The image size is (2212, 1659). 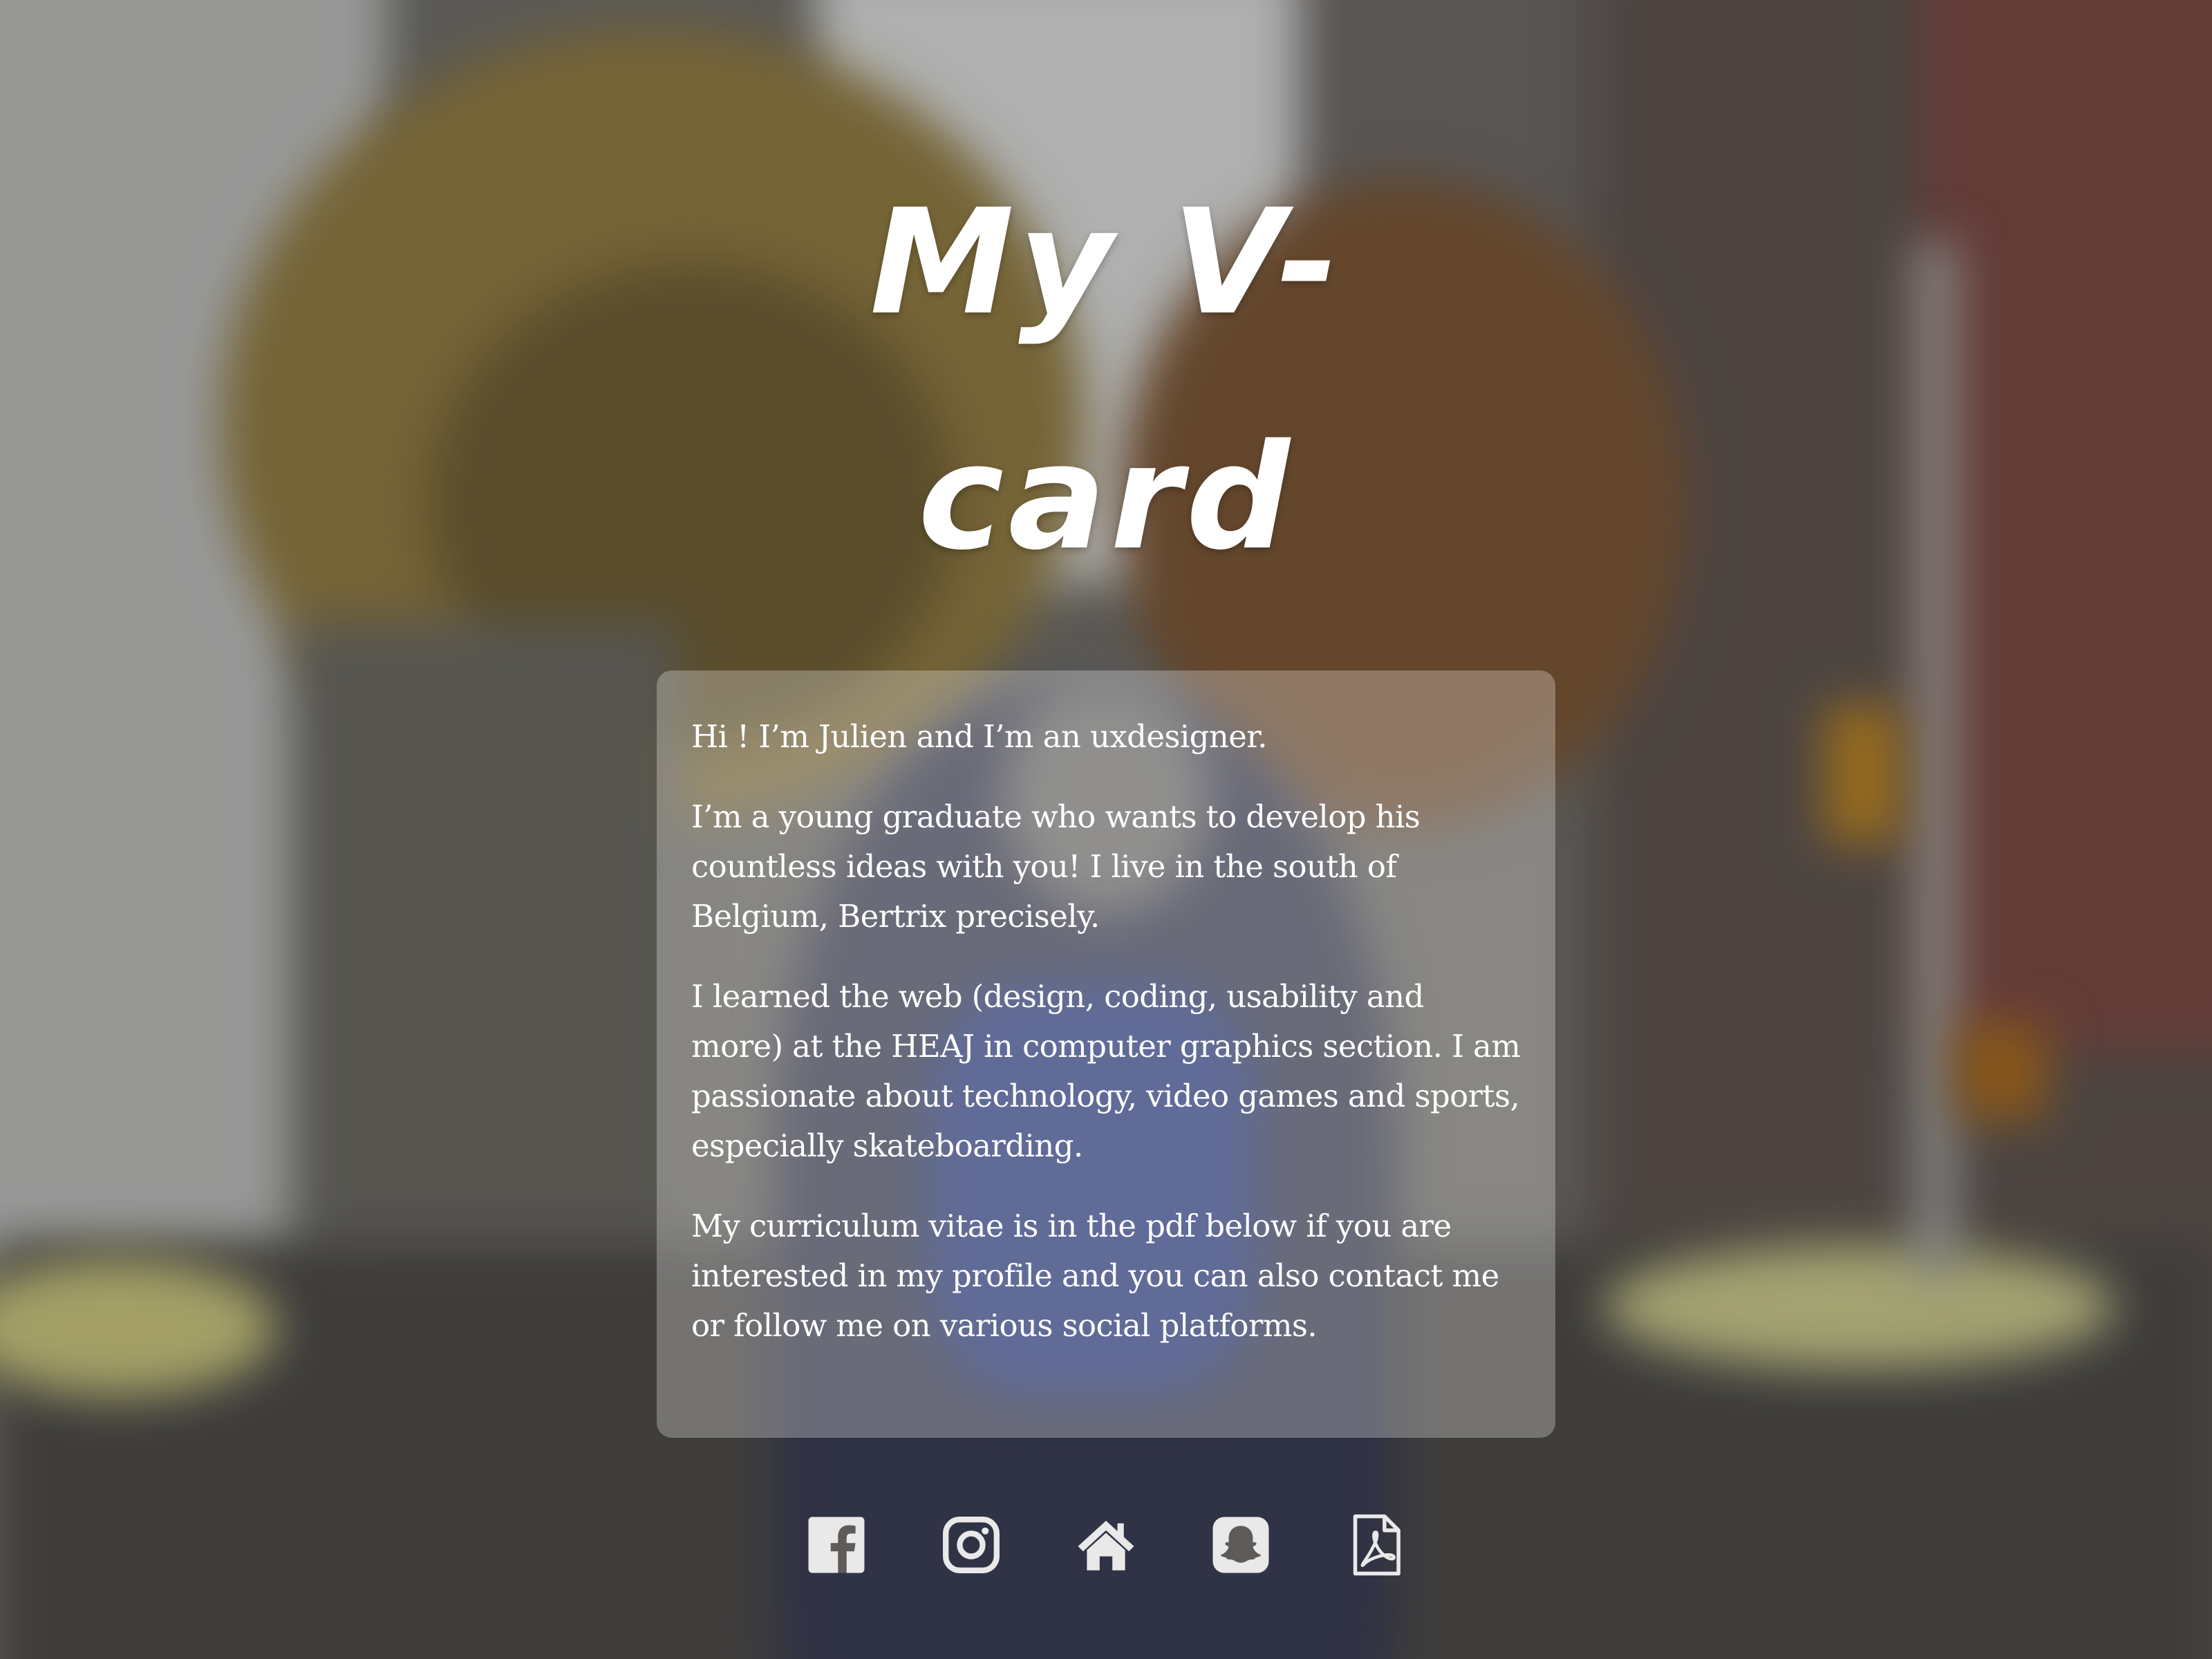 I want to click on snapchat-icon, so click(x=1241, y=1545).